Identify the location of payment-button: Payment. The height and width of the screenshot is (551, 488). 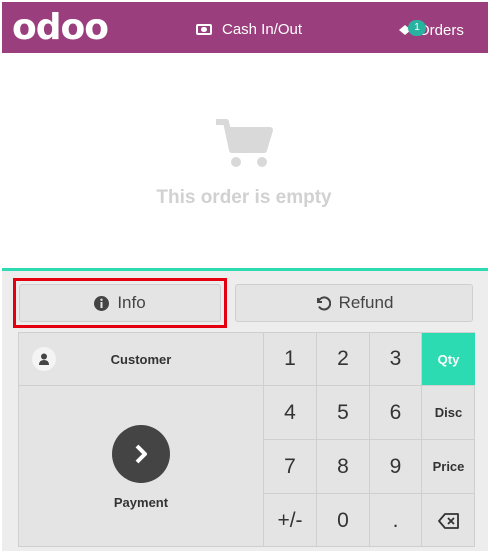
(141, 466).